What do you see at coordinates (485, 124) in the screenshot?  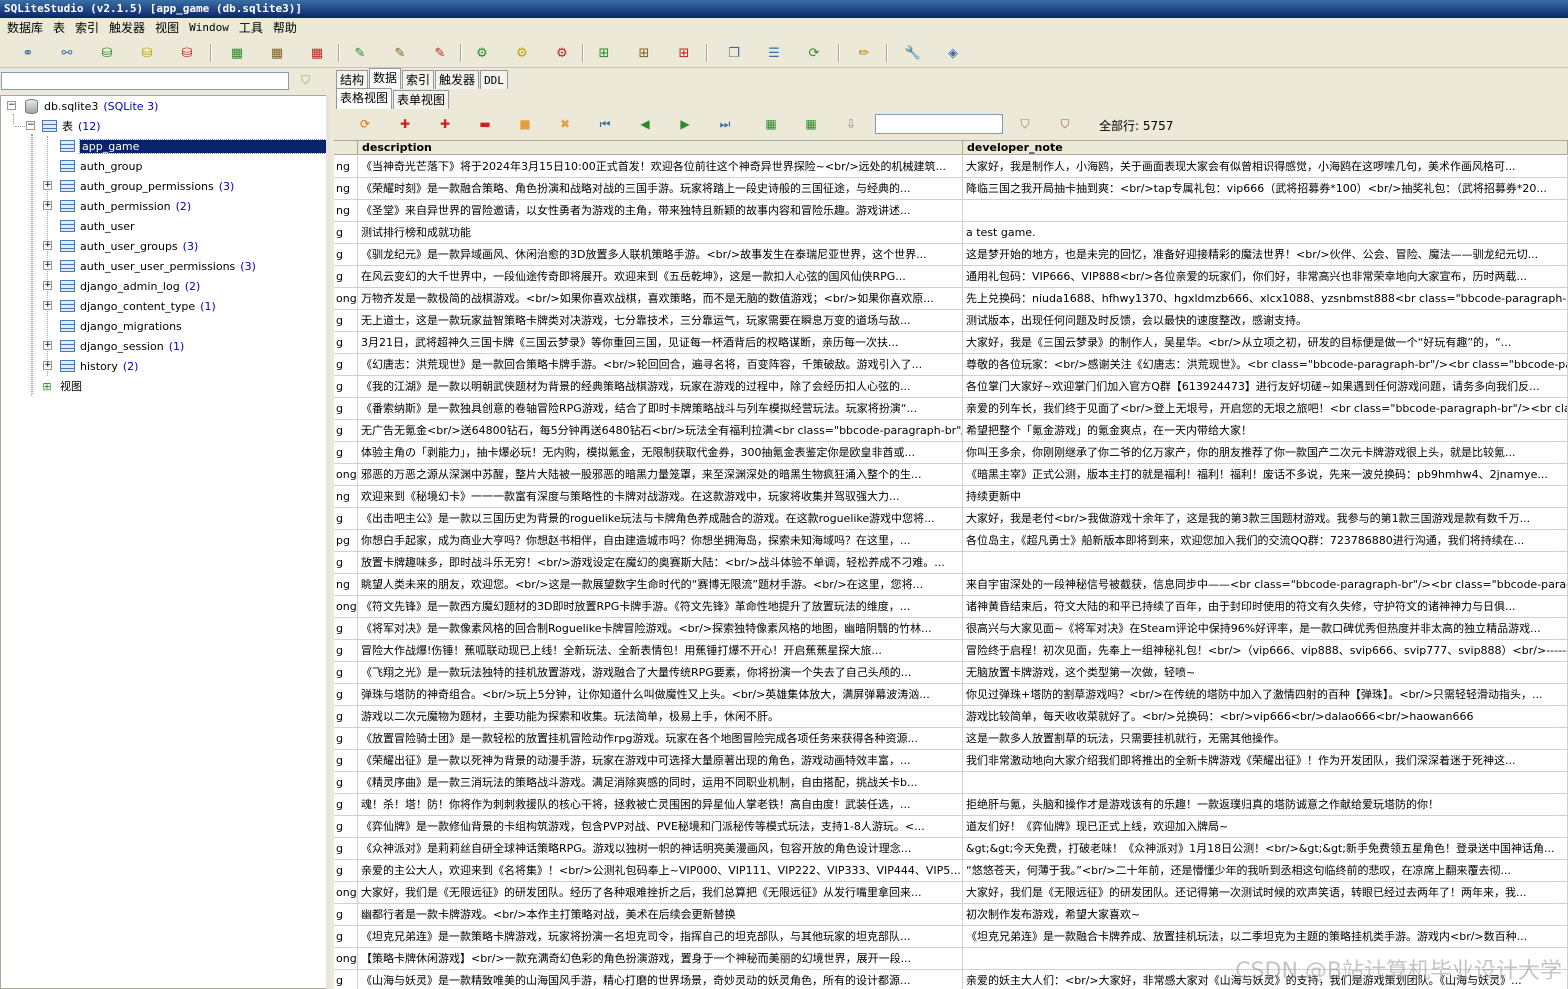 I see `delete-row-icon: ▬` at bounding box center [485, 124].